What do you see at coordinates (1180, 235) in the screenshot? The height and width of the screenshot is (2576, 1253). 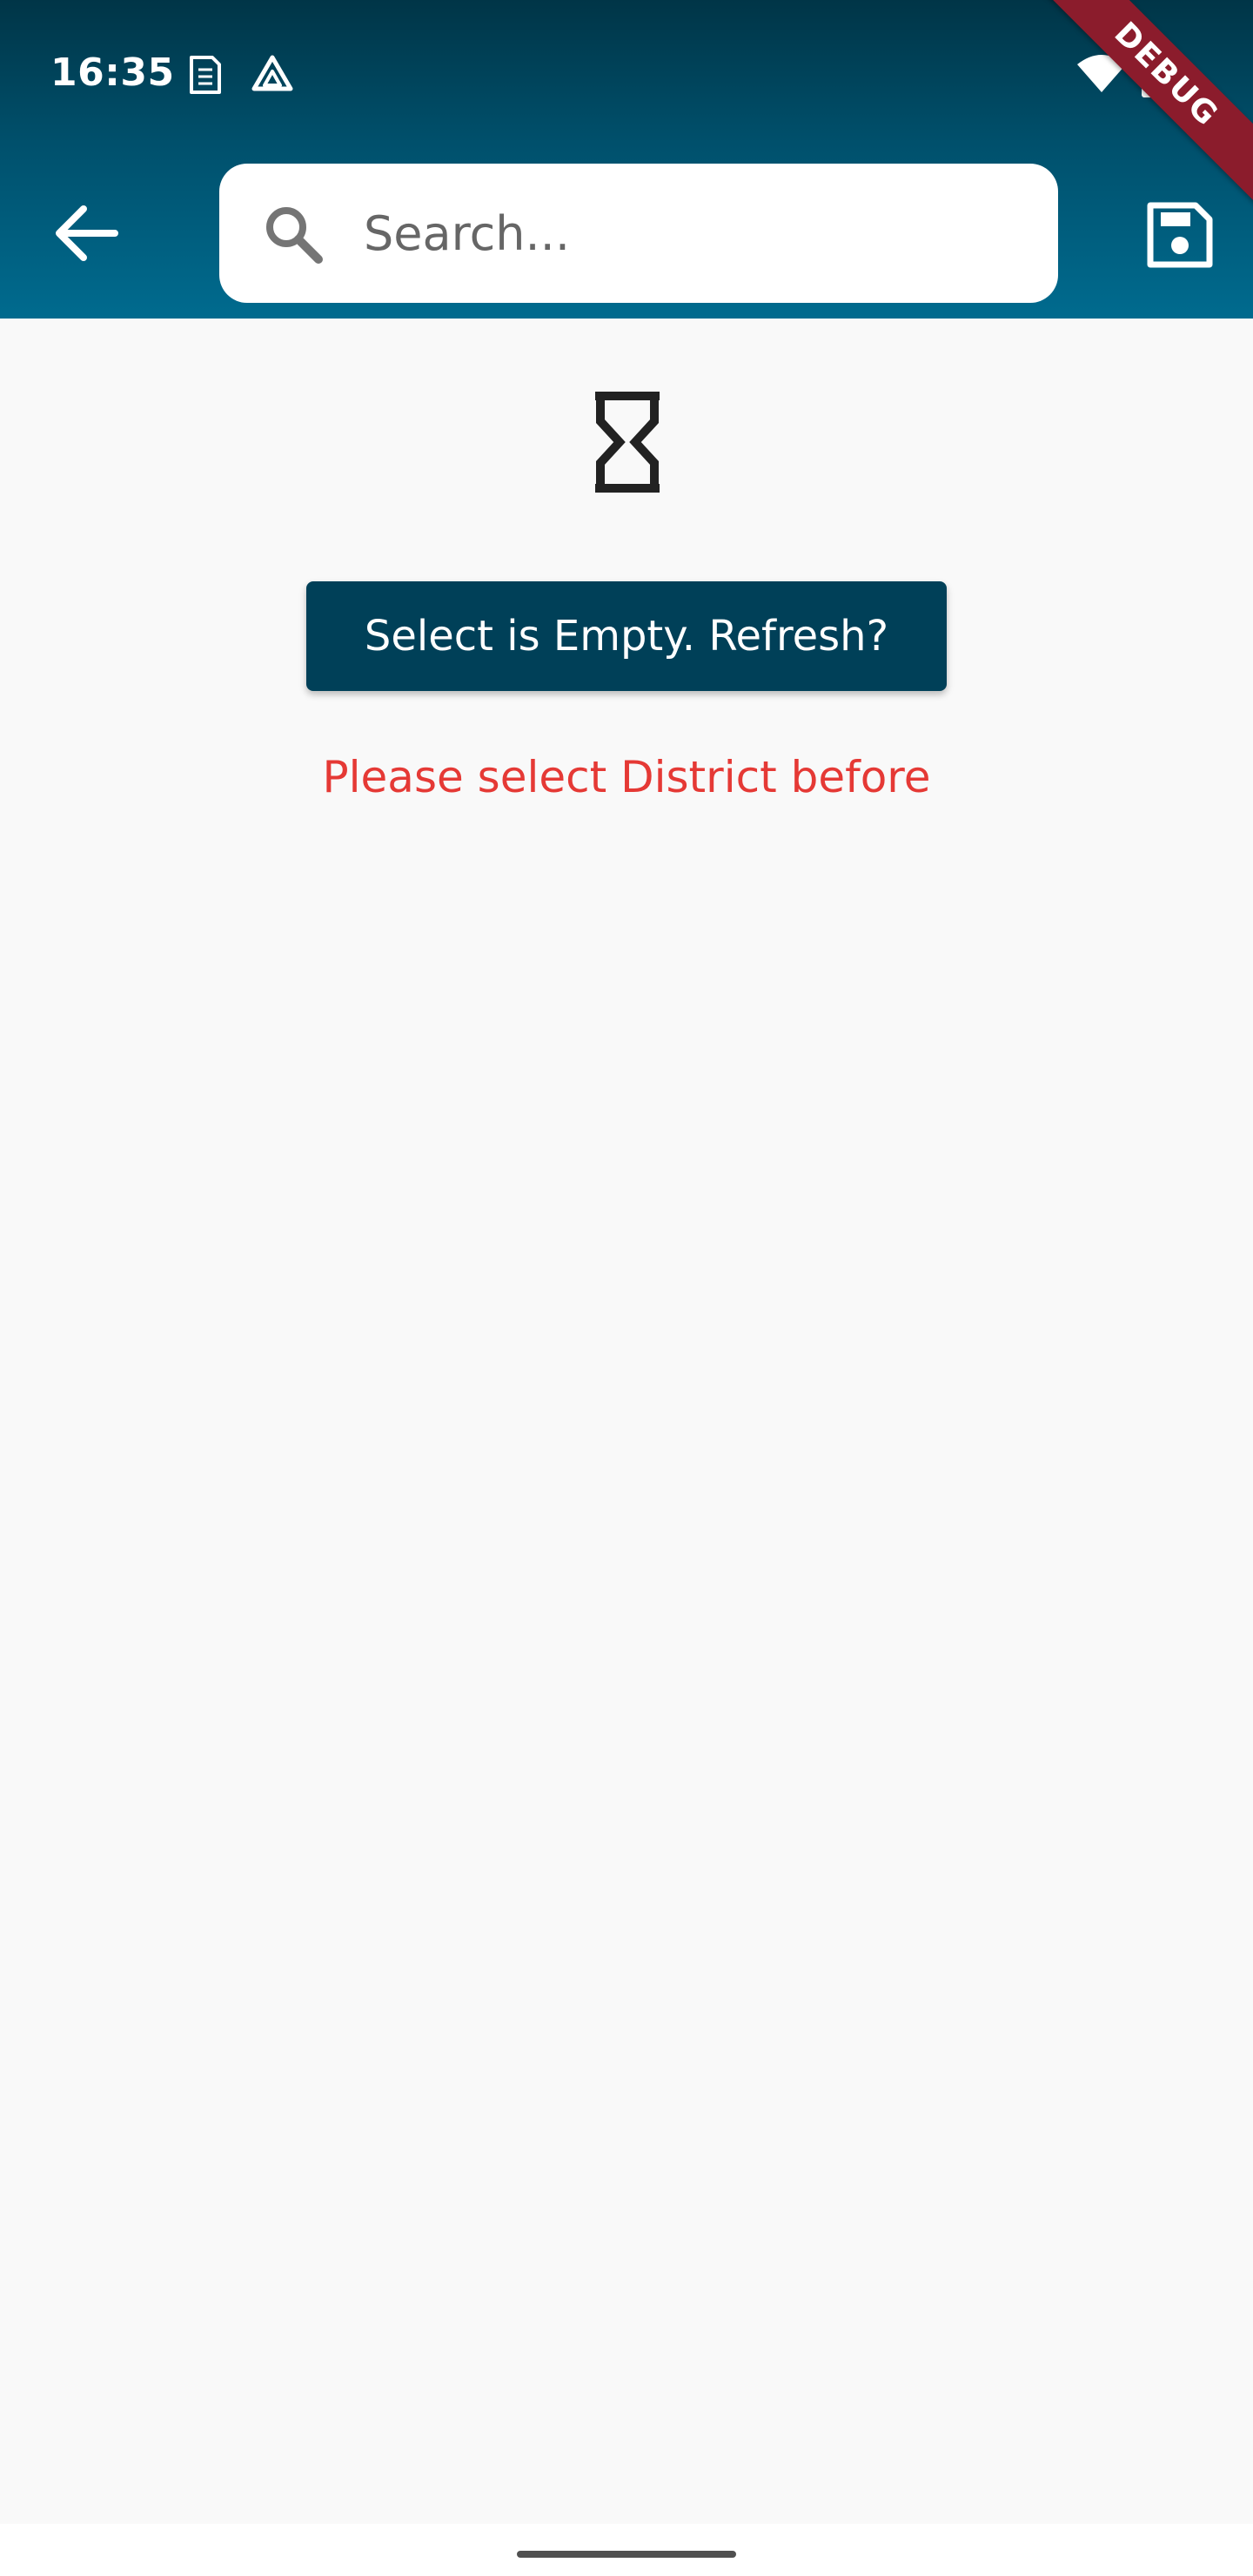 I see `save-icon` at bounding box center [1180, 235].